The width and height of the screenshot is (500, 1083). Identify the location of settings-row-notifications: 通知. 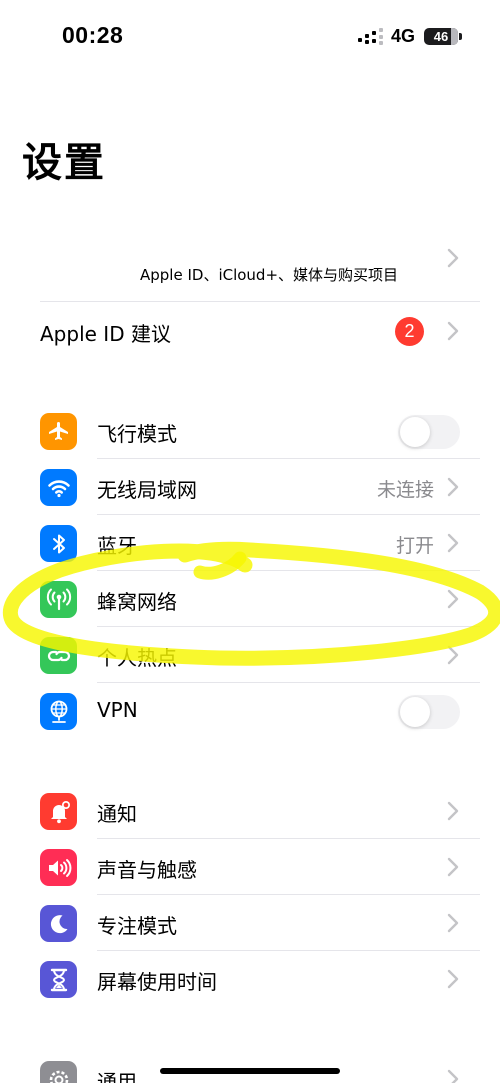
(250, 811).